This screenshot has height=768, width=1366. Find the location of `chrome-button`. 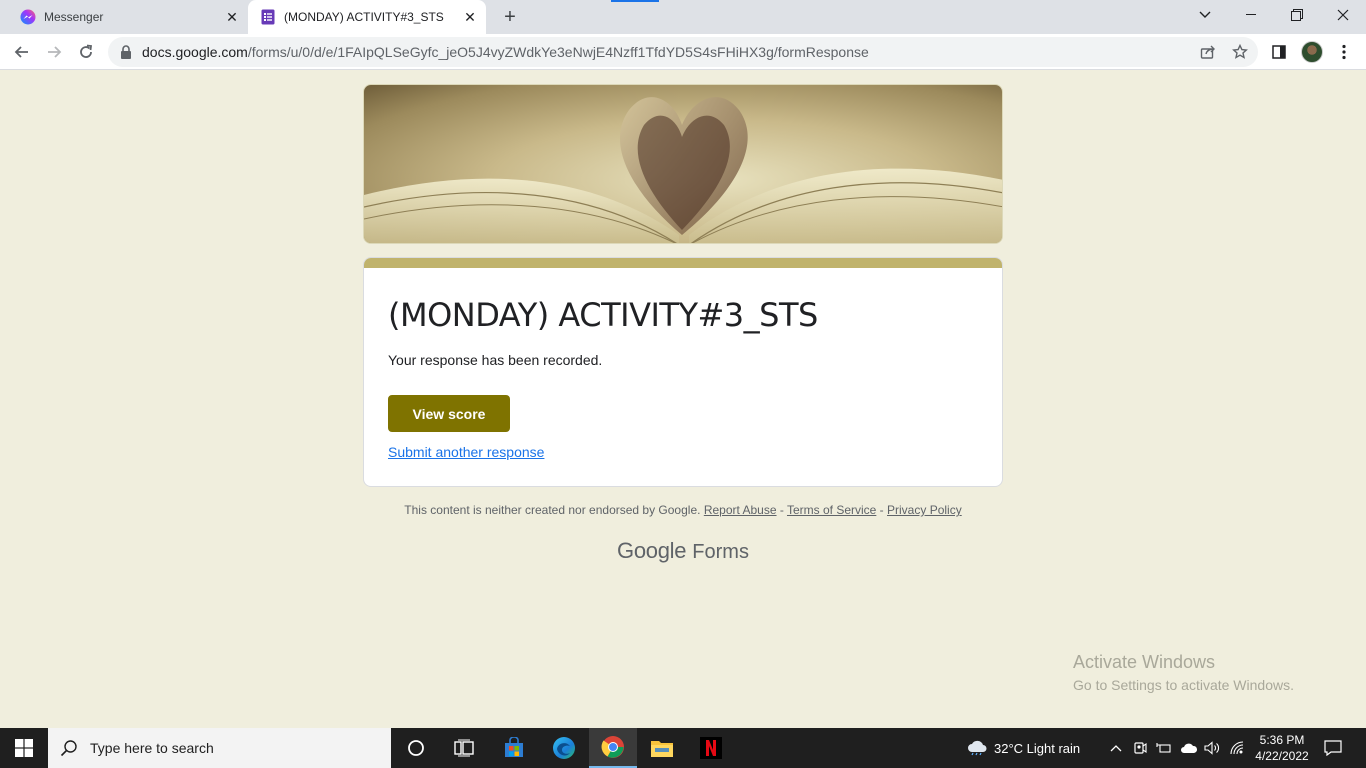

chrome-button is located at coordinates (613, 748).